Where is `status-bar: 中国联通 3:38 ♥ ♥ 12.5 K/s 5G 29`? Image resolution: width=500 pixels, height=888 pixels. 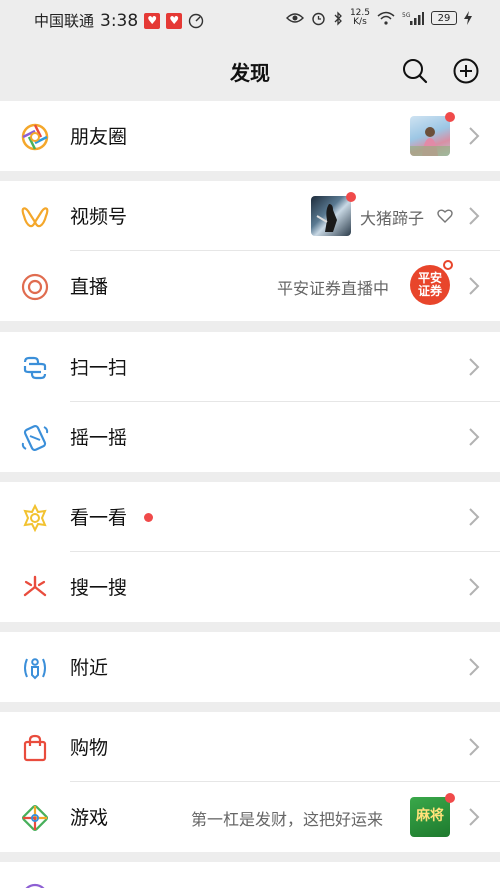 status-bar: 中国联通 3:38 ♥ ♥ 12.5 K/s 5G 29 is located at coordinates (250, 21).